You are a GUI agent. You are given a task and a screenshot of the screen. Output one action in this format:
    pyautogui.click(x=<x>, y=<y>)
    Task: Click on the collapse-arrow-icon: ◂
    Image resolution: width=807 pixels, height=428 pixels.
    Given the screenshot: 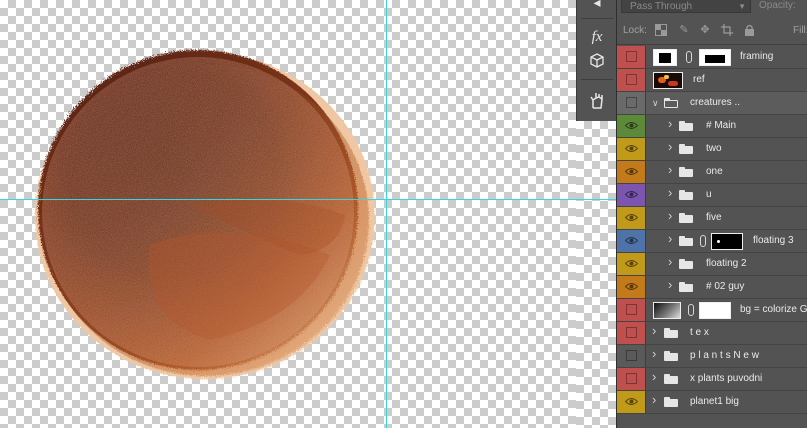 What is the action you would take?
    pyautogui.click(x=597, y=7)
    